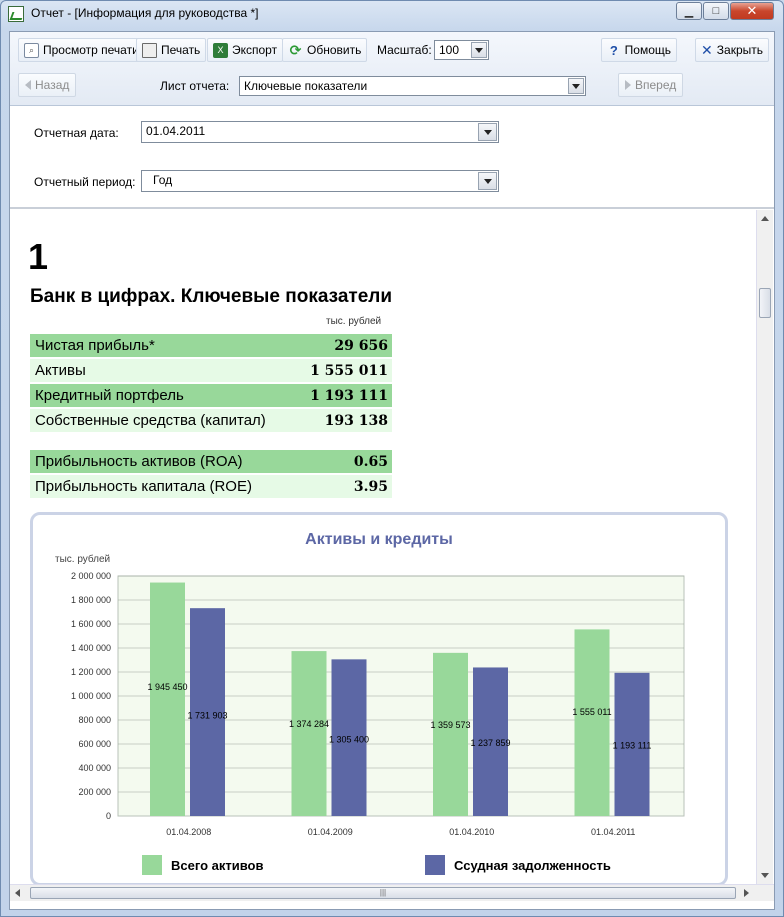 This screenshot has height=917, width=784. What do you see at coordinates (334, 50) in the screenshot?
I see `refresh-label: Обновить` at bounding box center [334, 50].